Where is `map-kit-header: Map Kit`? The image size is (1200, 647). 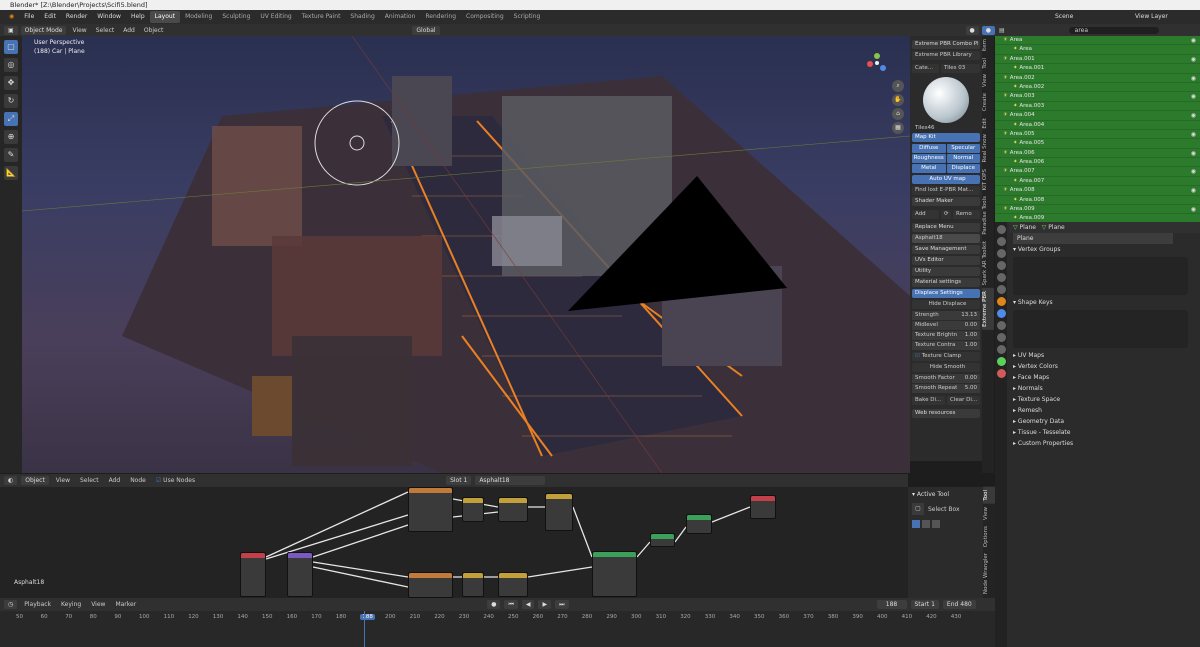
map-kit-header: Map Kit is located at coordinates (946, 137).